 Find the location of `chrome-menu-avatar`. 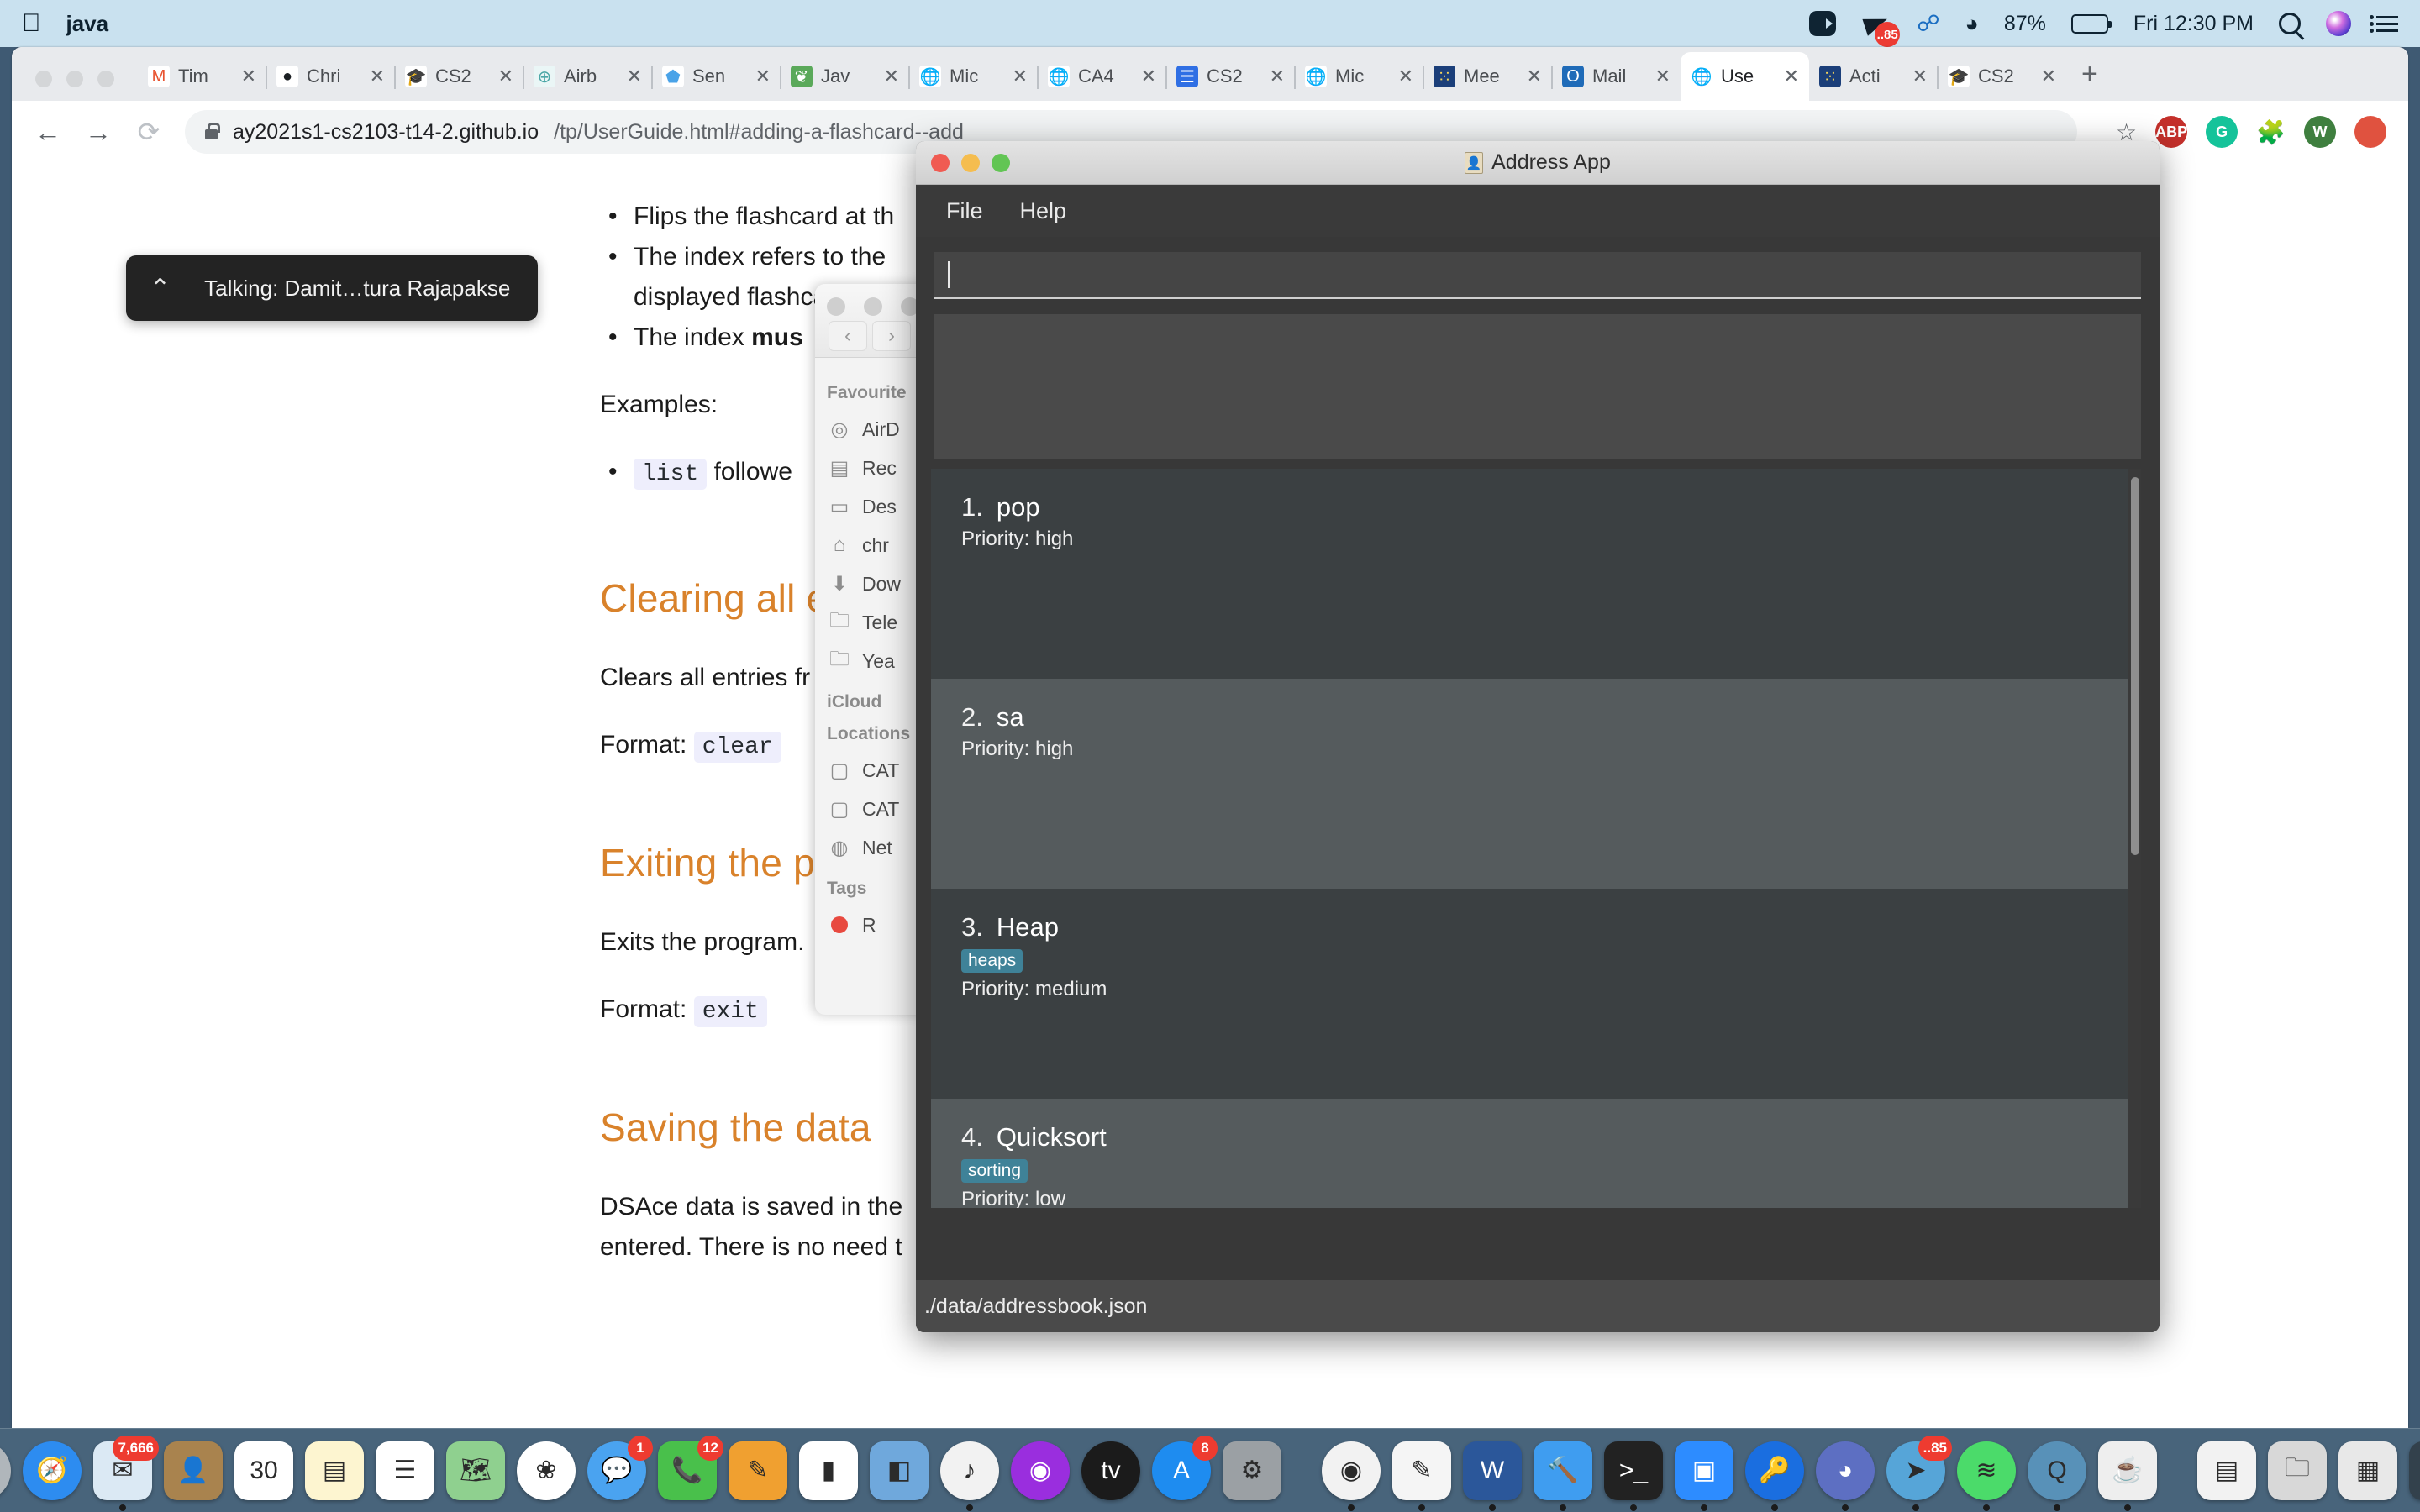

chrome-menu-avatar is located at coordinates (2370, 132).